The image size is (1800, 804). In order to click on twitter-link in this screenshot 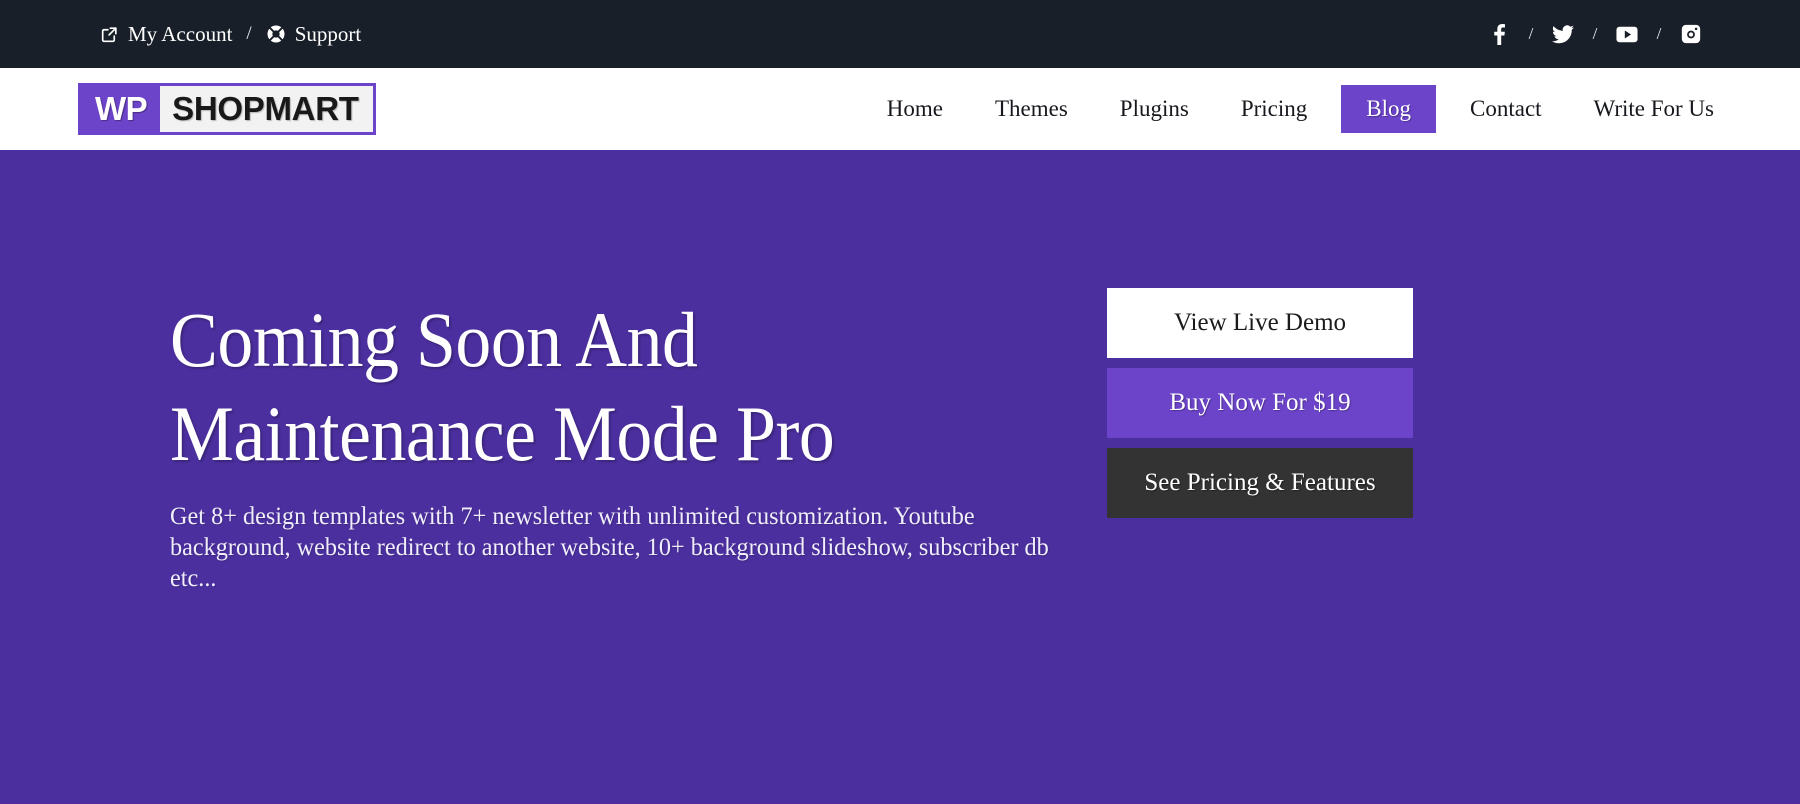, I will do `click(1563, 34)`.